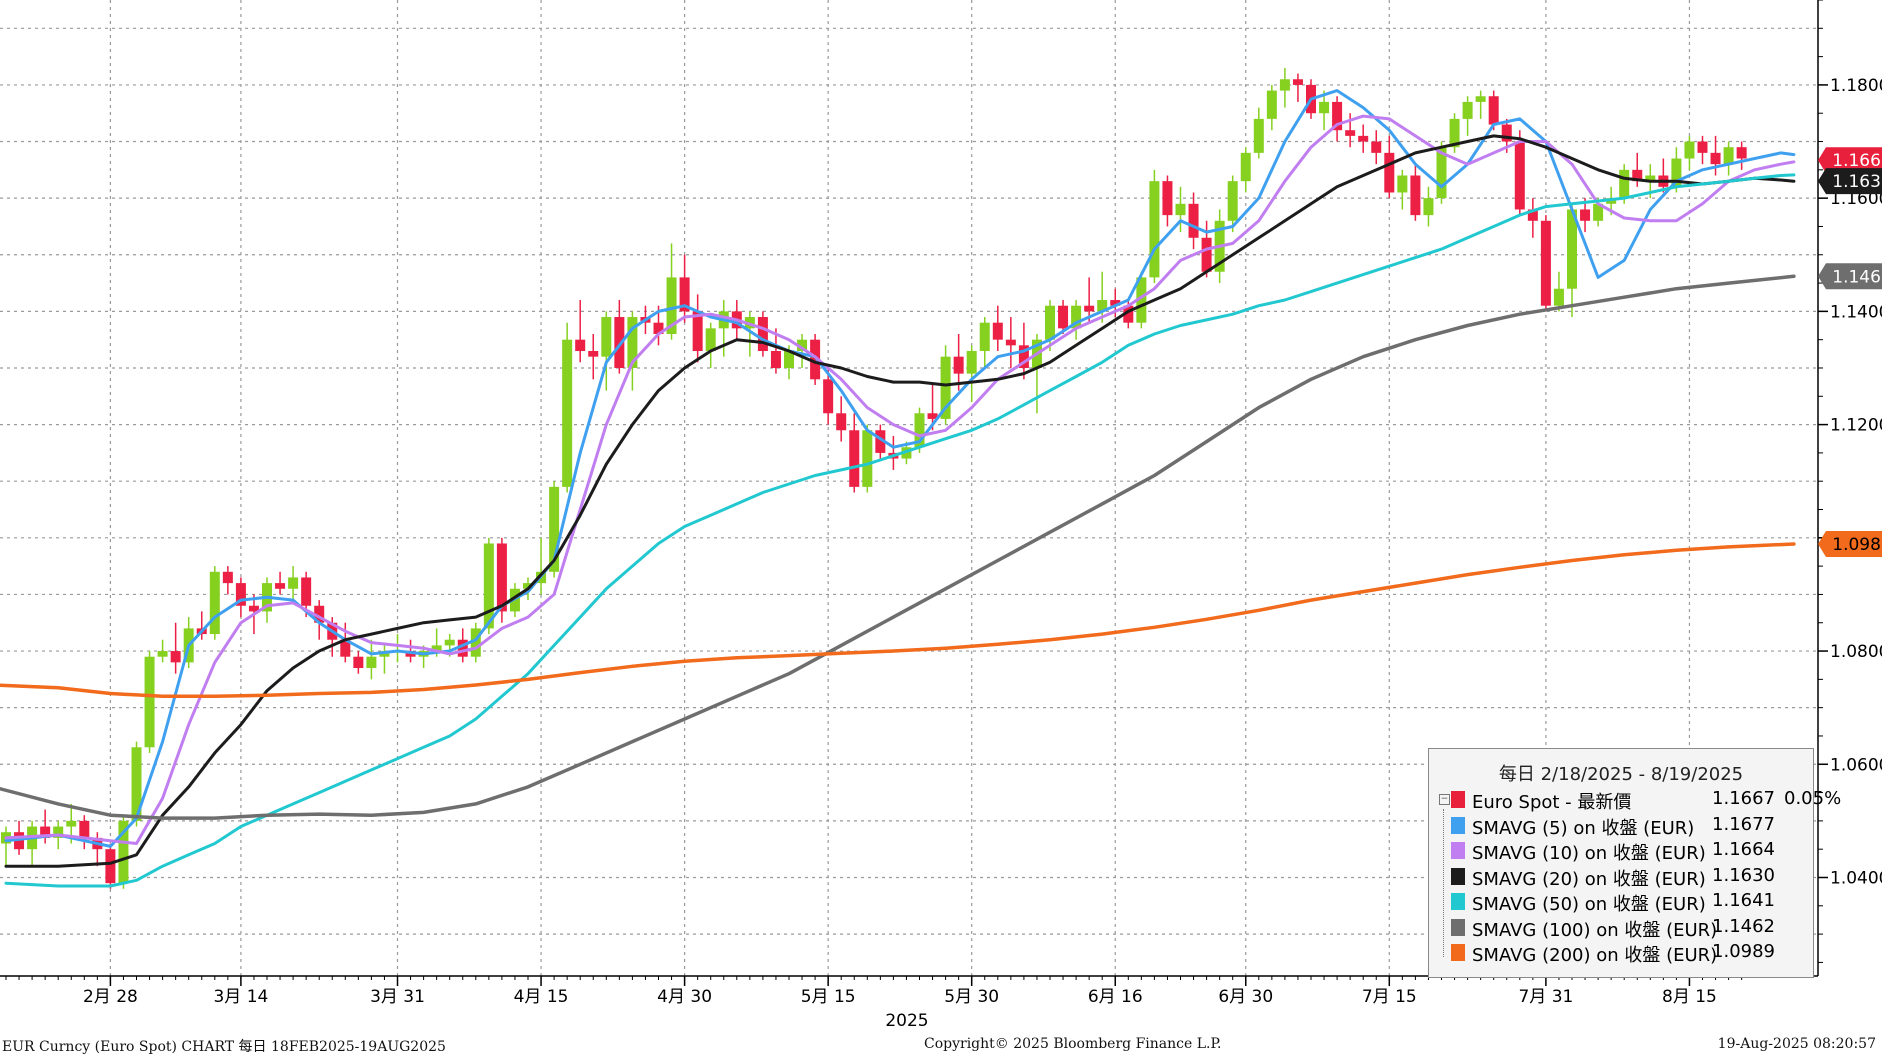 Image resolution: width=1882 pixels, height=1058 pixels. Describe the element at coordinates (541, 997) in the screenshot. I see `x-tick-label: 4月 15` at that location.